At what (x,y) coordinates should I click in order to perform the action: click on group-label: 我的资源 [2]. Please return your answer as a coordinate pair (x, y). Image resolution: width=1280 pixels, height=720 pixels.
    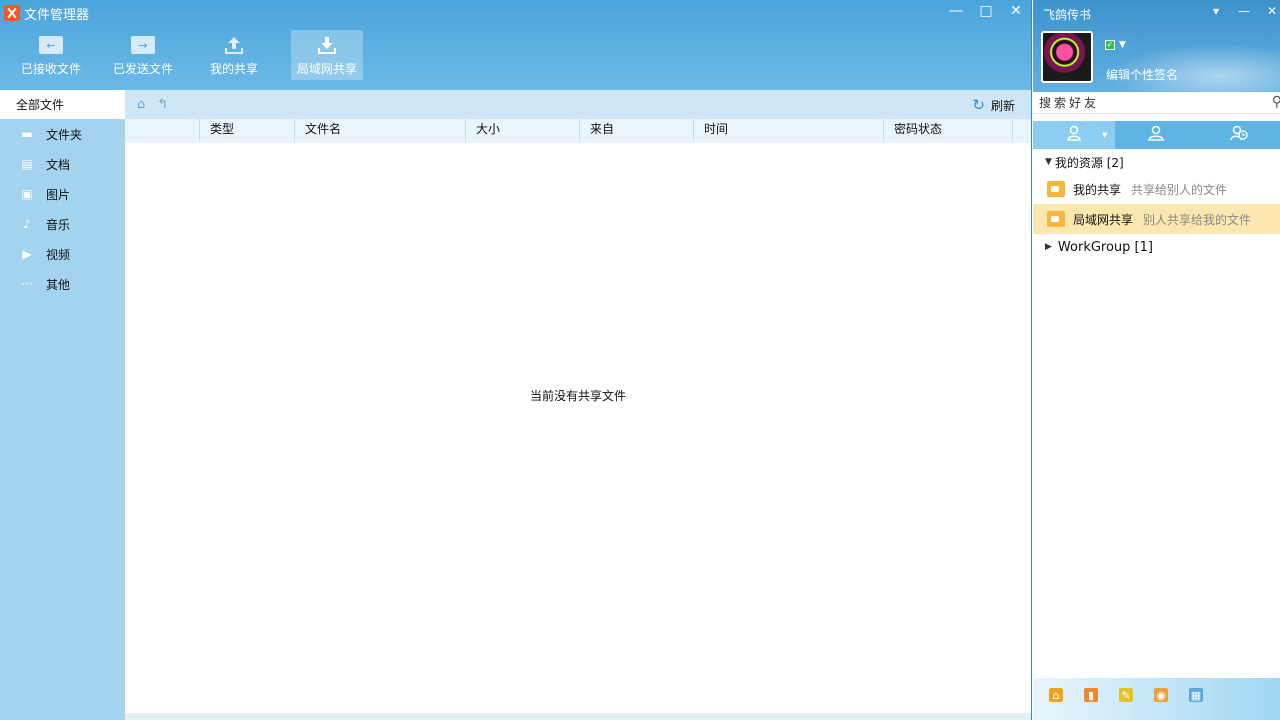
    Looking at the image, I should click on (1089, 162).